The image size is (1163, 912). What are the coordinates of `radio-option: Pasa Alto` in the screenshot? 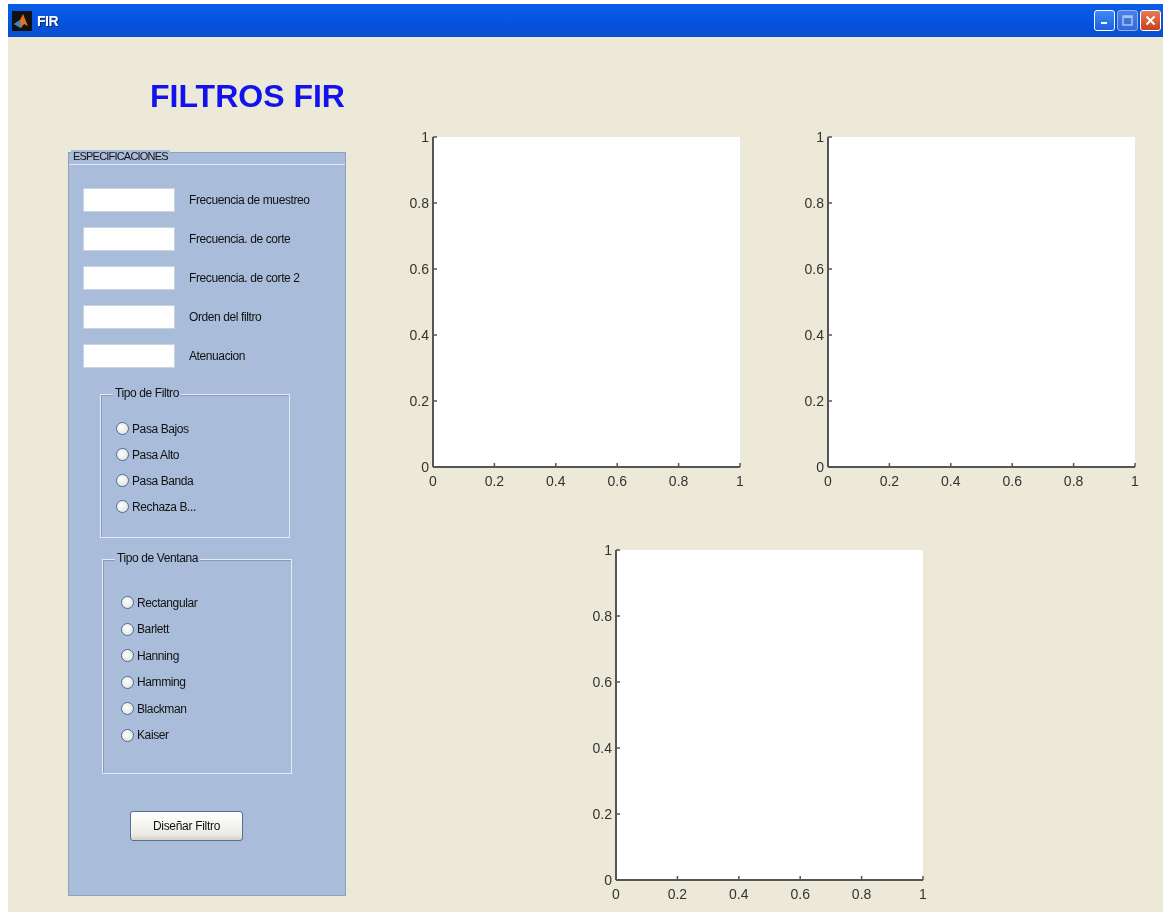 It's located at (202, 454).